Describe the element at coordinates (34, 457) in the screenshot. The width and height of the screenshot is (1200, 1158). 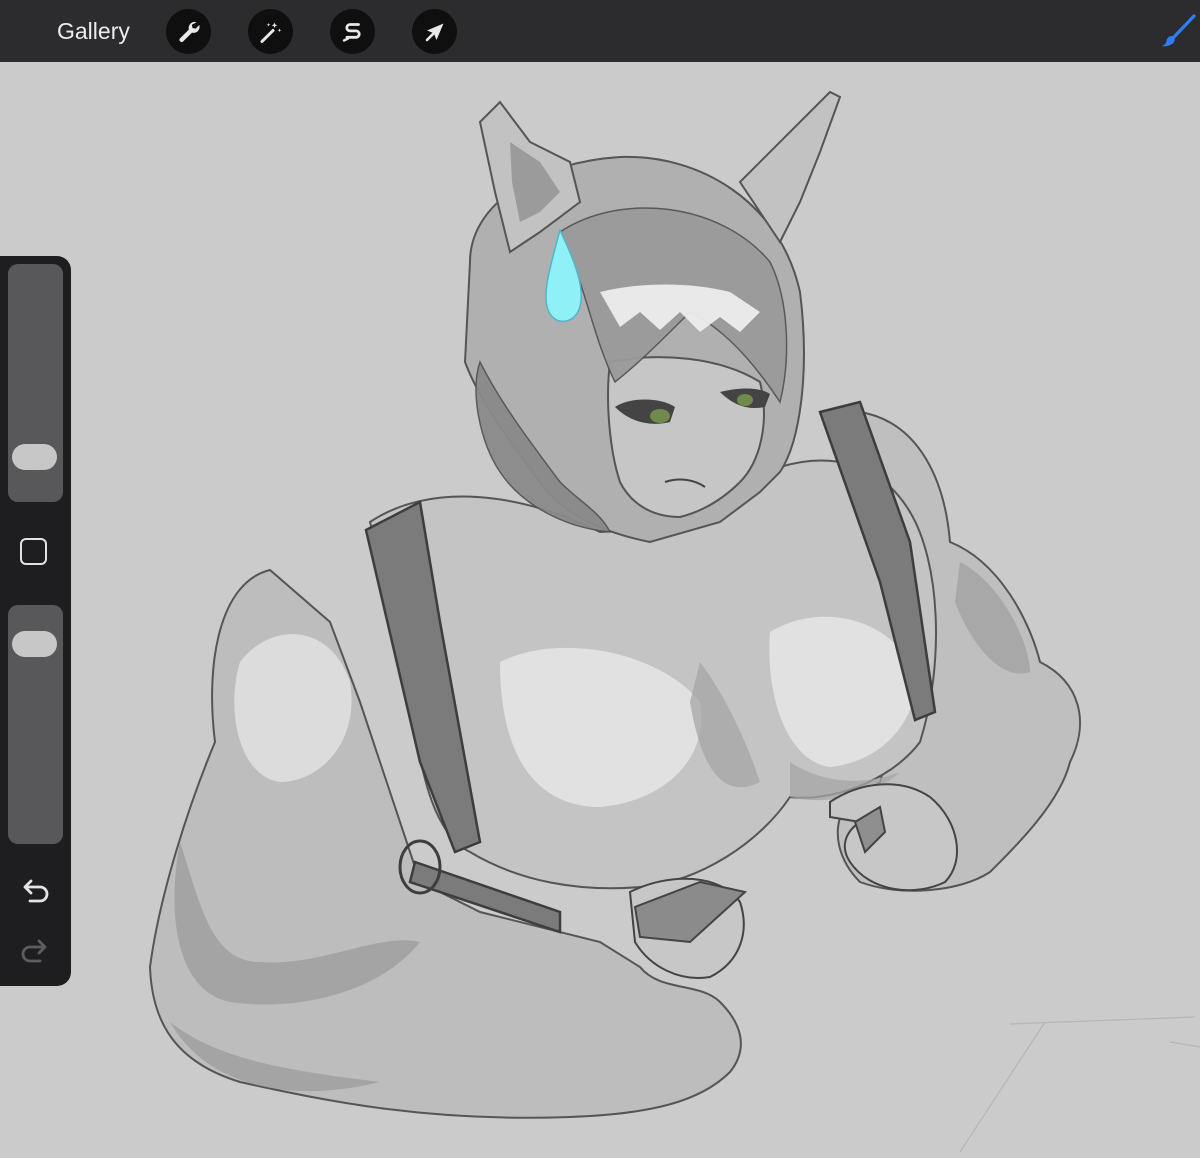
I see `brush-size-thumb` at that location.